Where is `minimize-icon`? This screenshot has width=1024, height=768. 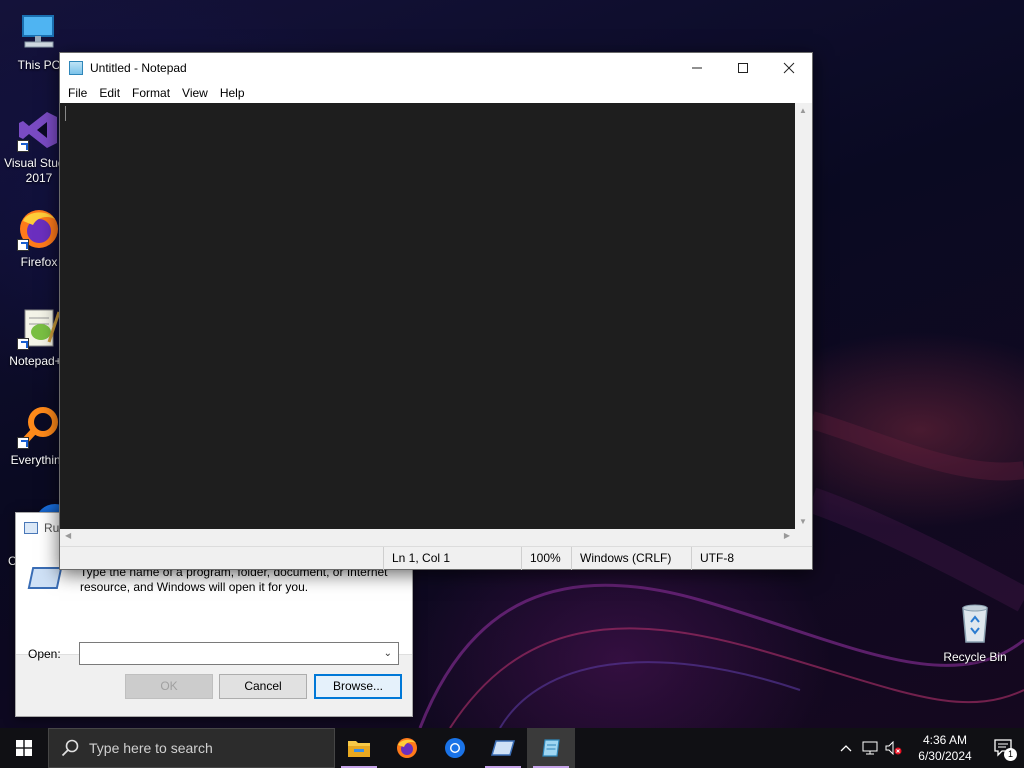 minimize-icon is located at coordinates (697, 68).